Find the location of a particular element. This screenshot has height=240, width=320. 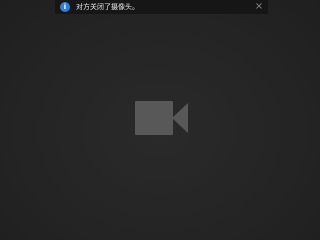

camera-body is located at coordinates (154, 118).